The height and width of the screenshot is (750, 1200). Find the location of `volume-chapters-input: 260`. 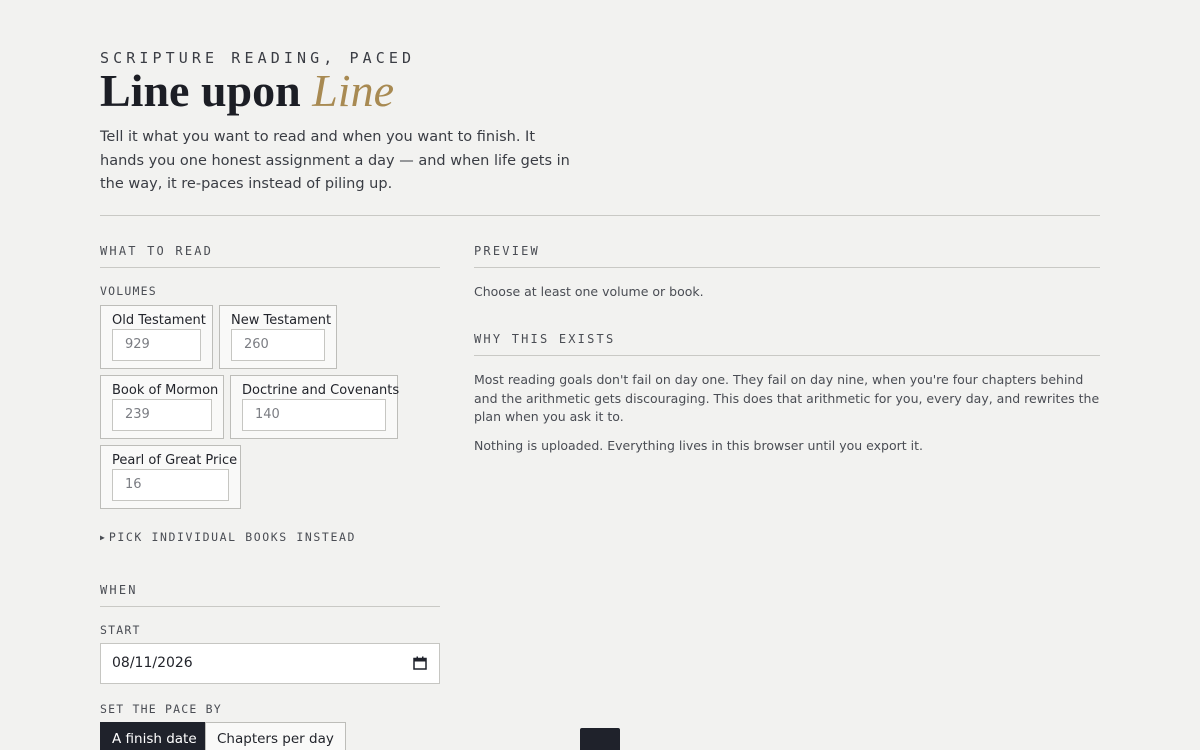

volume-chapters-input: 260 is located at coordinates (278, 345).